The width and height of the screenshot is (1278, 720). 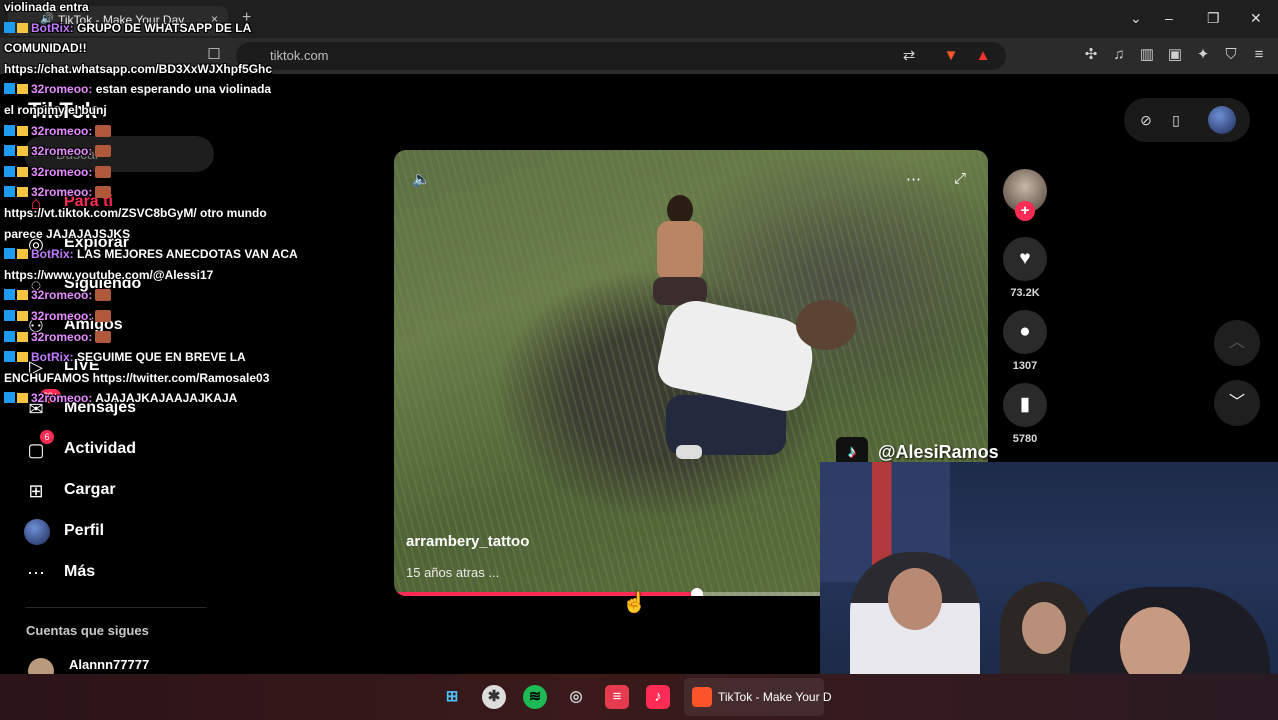 What do you see at coordinates (1176, 120) in the screenshot?
I see `device-icon: ▯` at bounding box center [1176, 120].